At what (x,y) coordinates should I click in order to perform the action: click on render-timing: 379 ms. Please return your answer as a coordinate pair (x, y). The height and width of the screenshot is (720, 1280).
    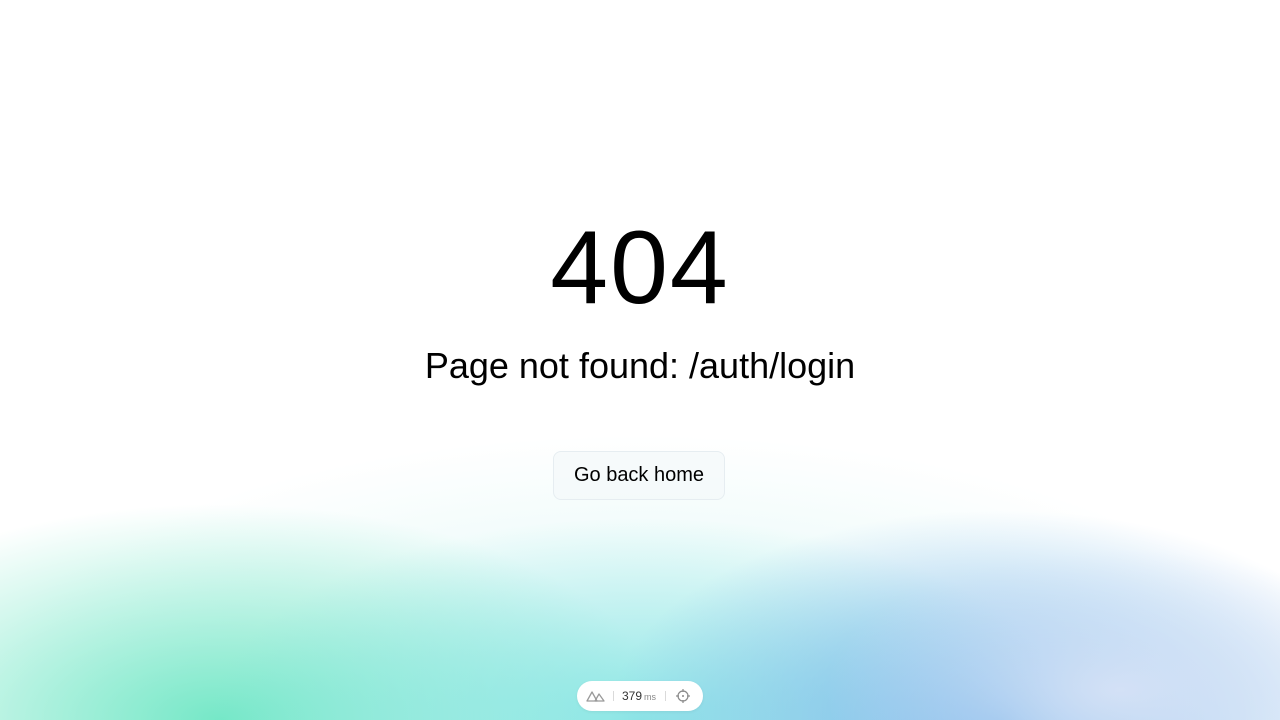
    Looking at the image, I should click on (639, 696).